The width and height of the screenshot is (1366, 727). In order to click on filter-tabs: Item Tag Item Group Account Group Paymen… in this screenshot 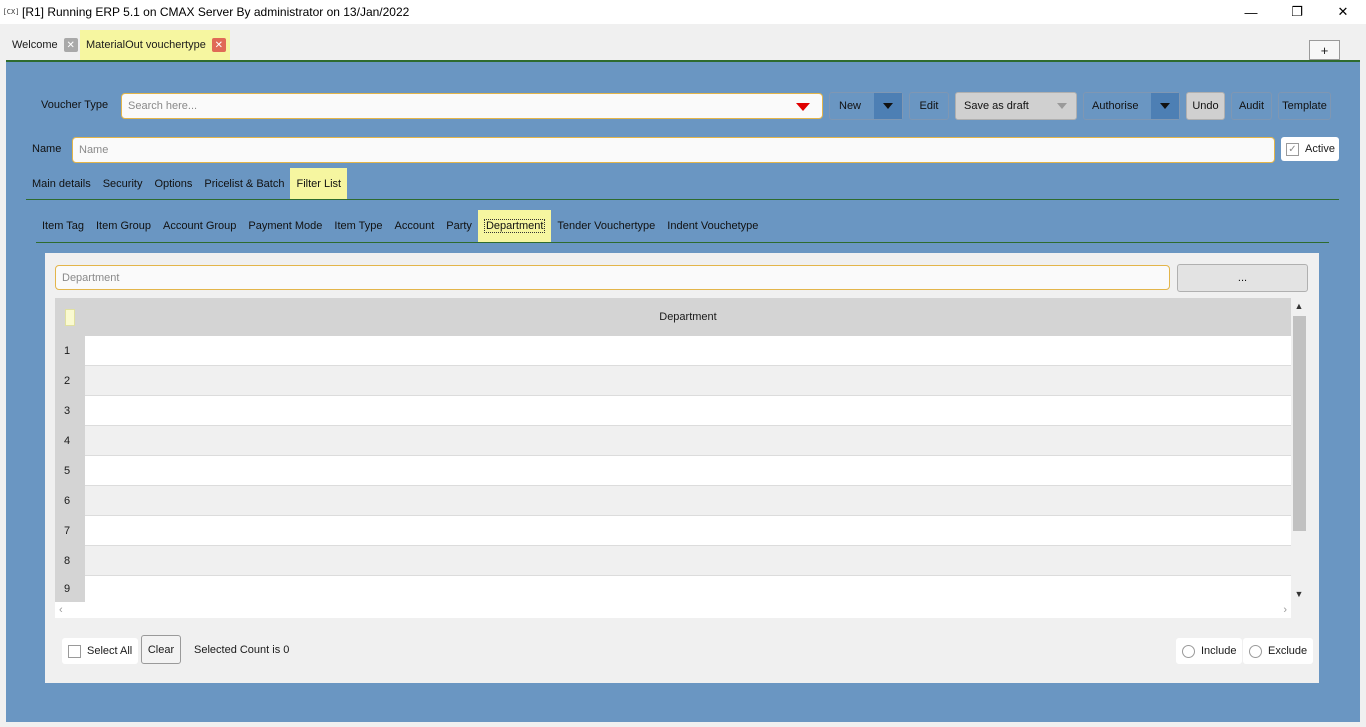, I will do `click(400, 226)`.